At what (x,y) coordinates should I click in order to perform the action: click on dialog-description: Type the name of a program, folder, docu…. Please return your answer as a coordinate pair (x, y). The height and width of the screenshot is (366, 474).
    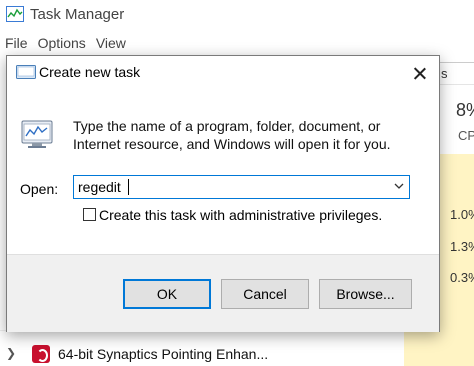
    Looking at the image, I should click on (232, 135).